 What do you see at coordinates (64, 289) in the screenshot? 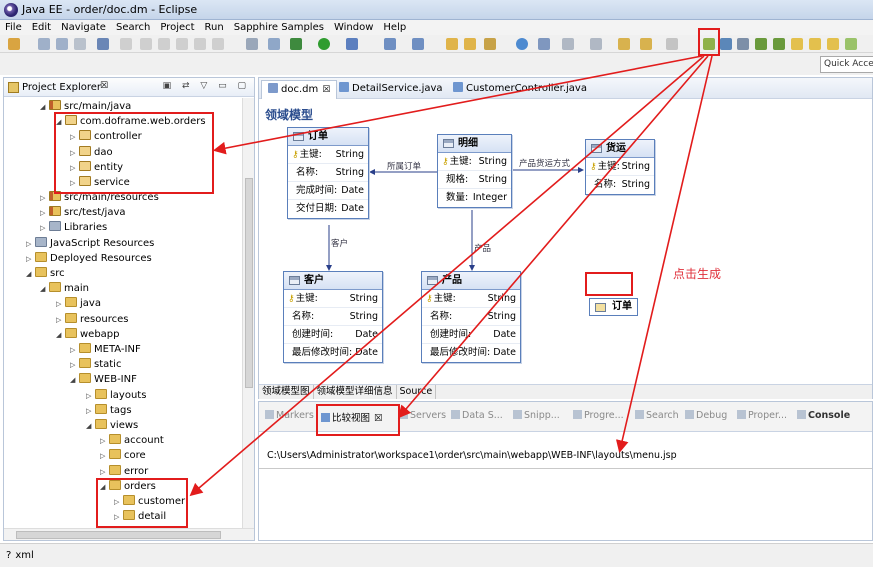
I see `tree-item: ◢ main` at bounding box center [64, 289].